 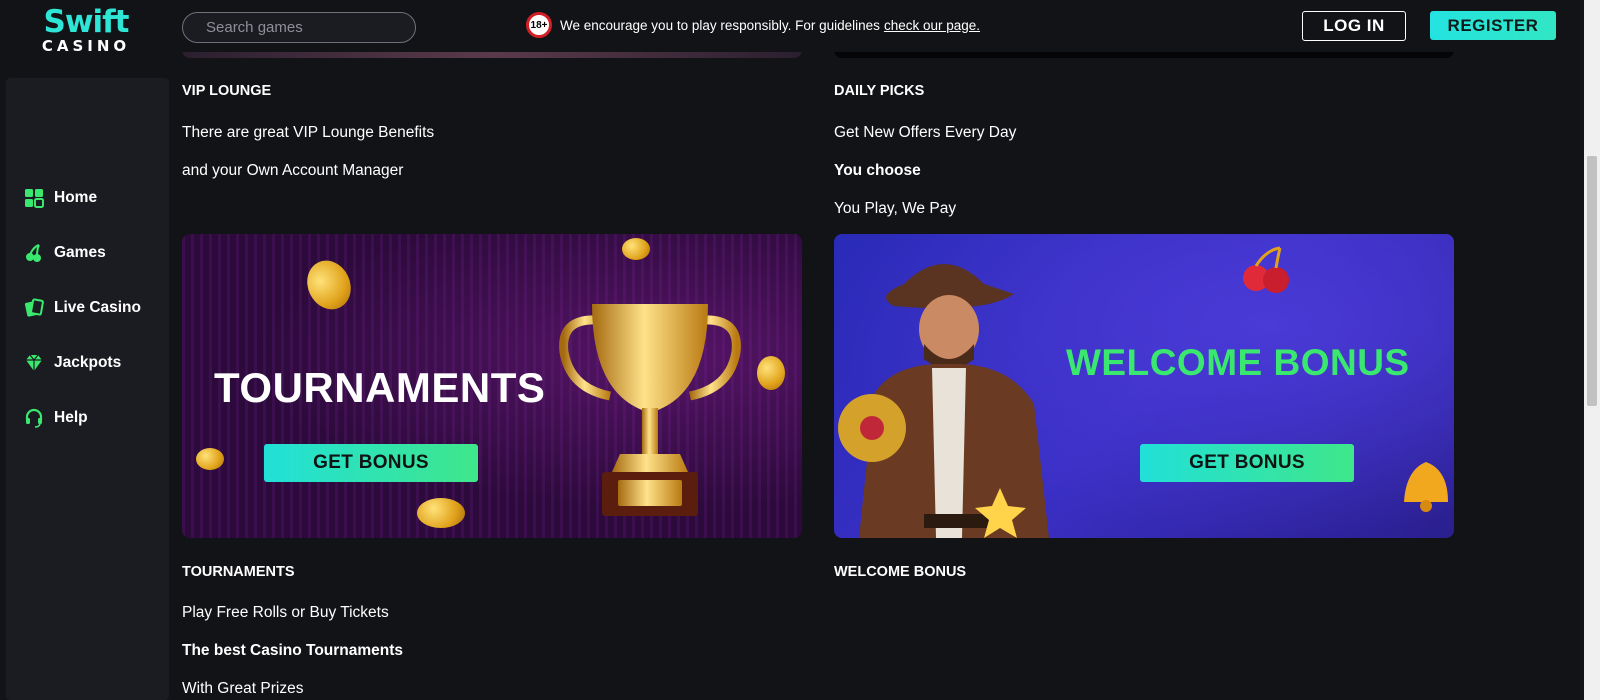 What do you see at coordinates (71, 417) in the screenshot?
I see `sidebar-item-label: Help` at bounding box center [71, 417].